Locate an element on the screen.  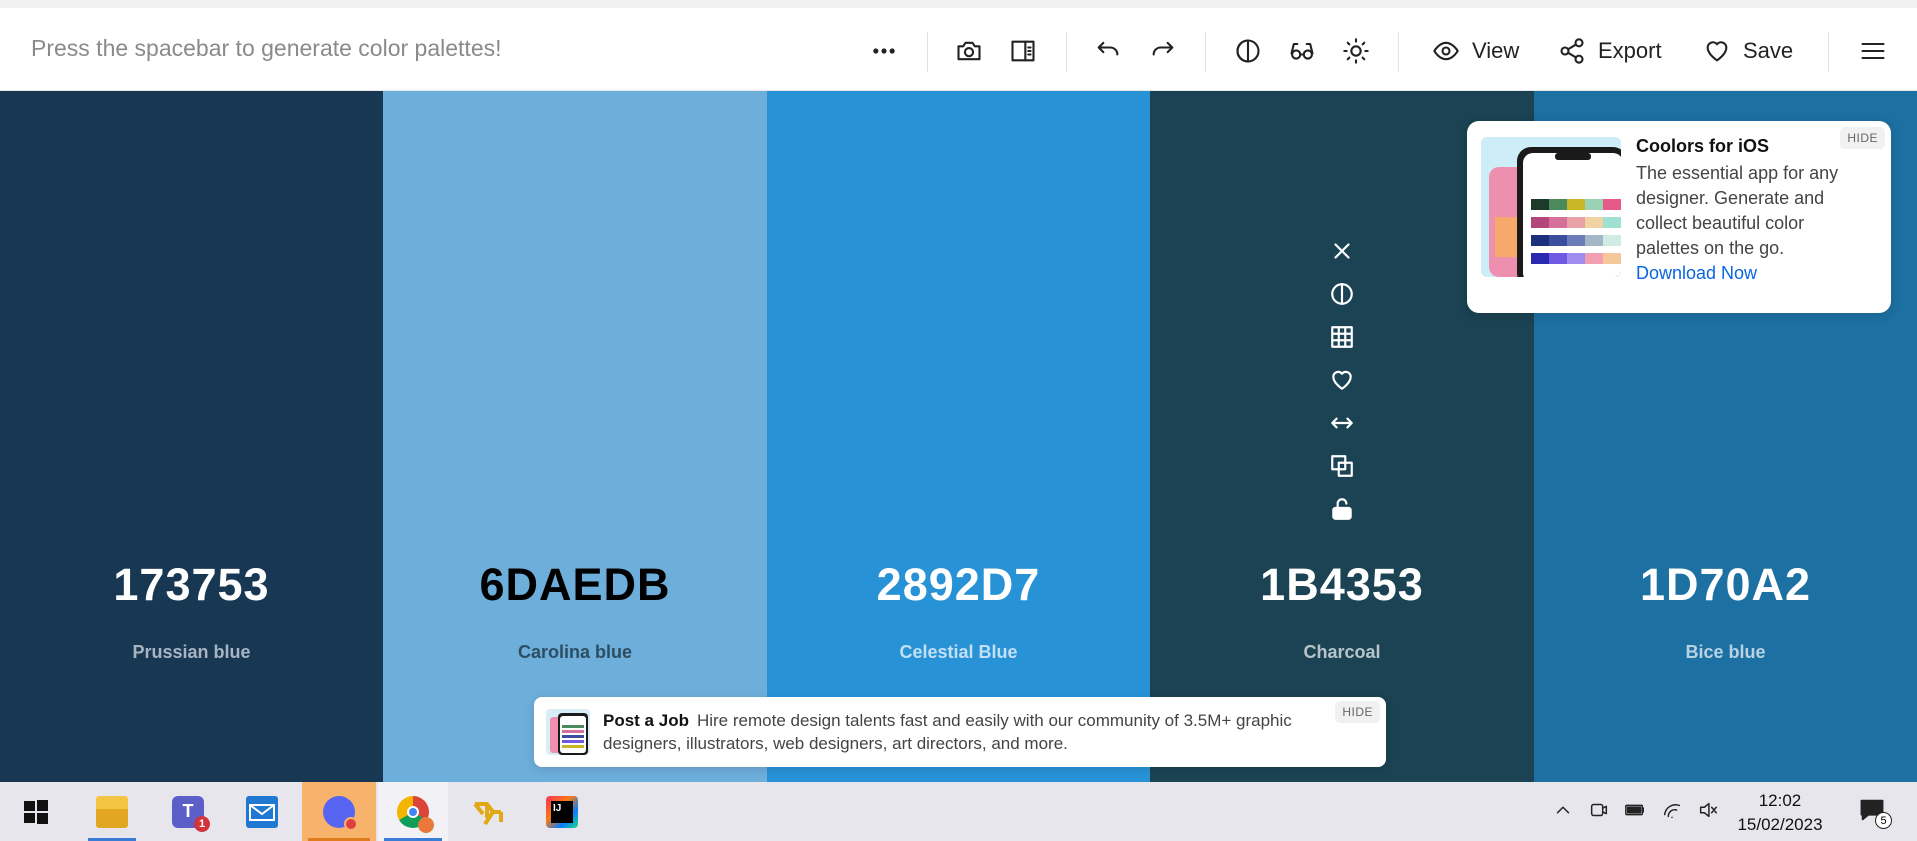
notifications-icon: 5 is located at coordinates (1875, 812).